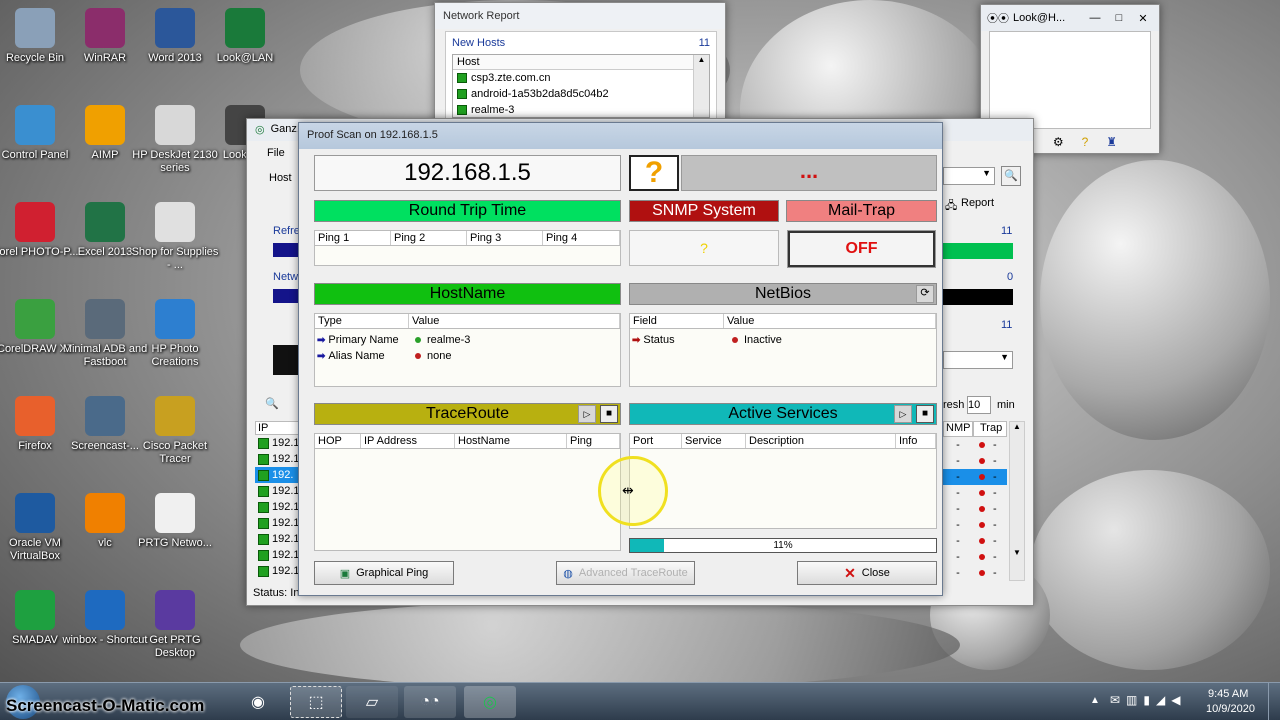 This screenshot has width=1280, height=720. I want to click on column-header: IP Address, so click(408, 441).